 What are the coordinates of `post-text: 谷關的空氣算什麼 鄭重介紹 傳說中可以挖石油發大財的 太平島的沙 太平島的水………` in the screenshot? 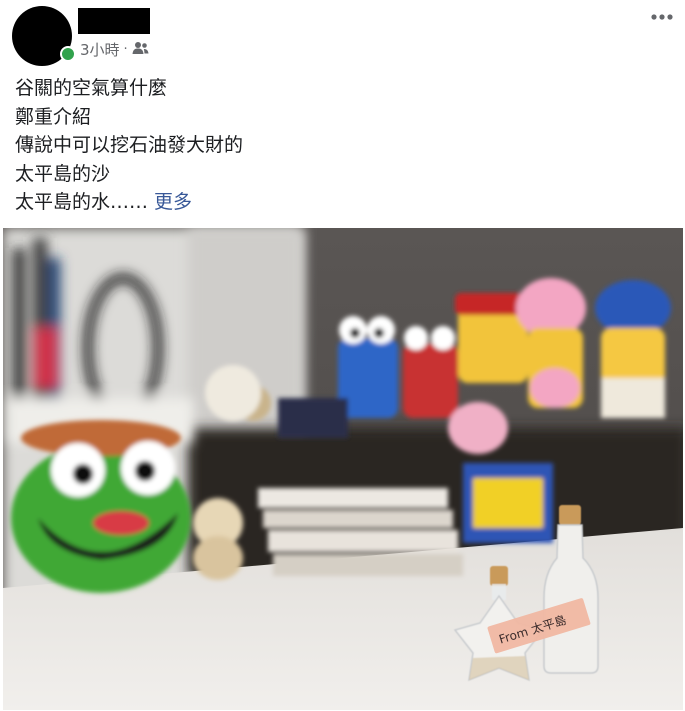 It's located at (129, 145).